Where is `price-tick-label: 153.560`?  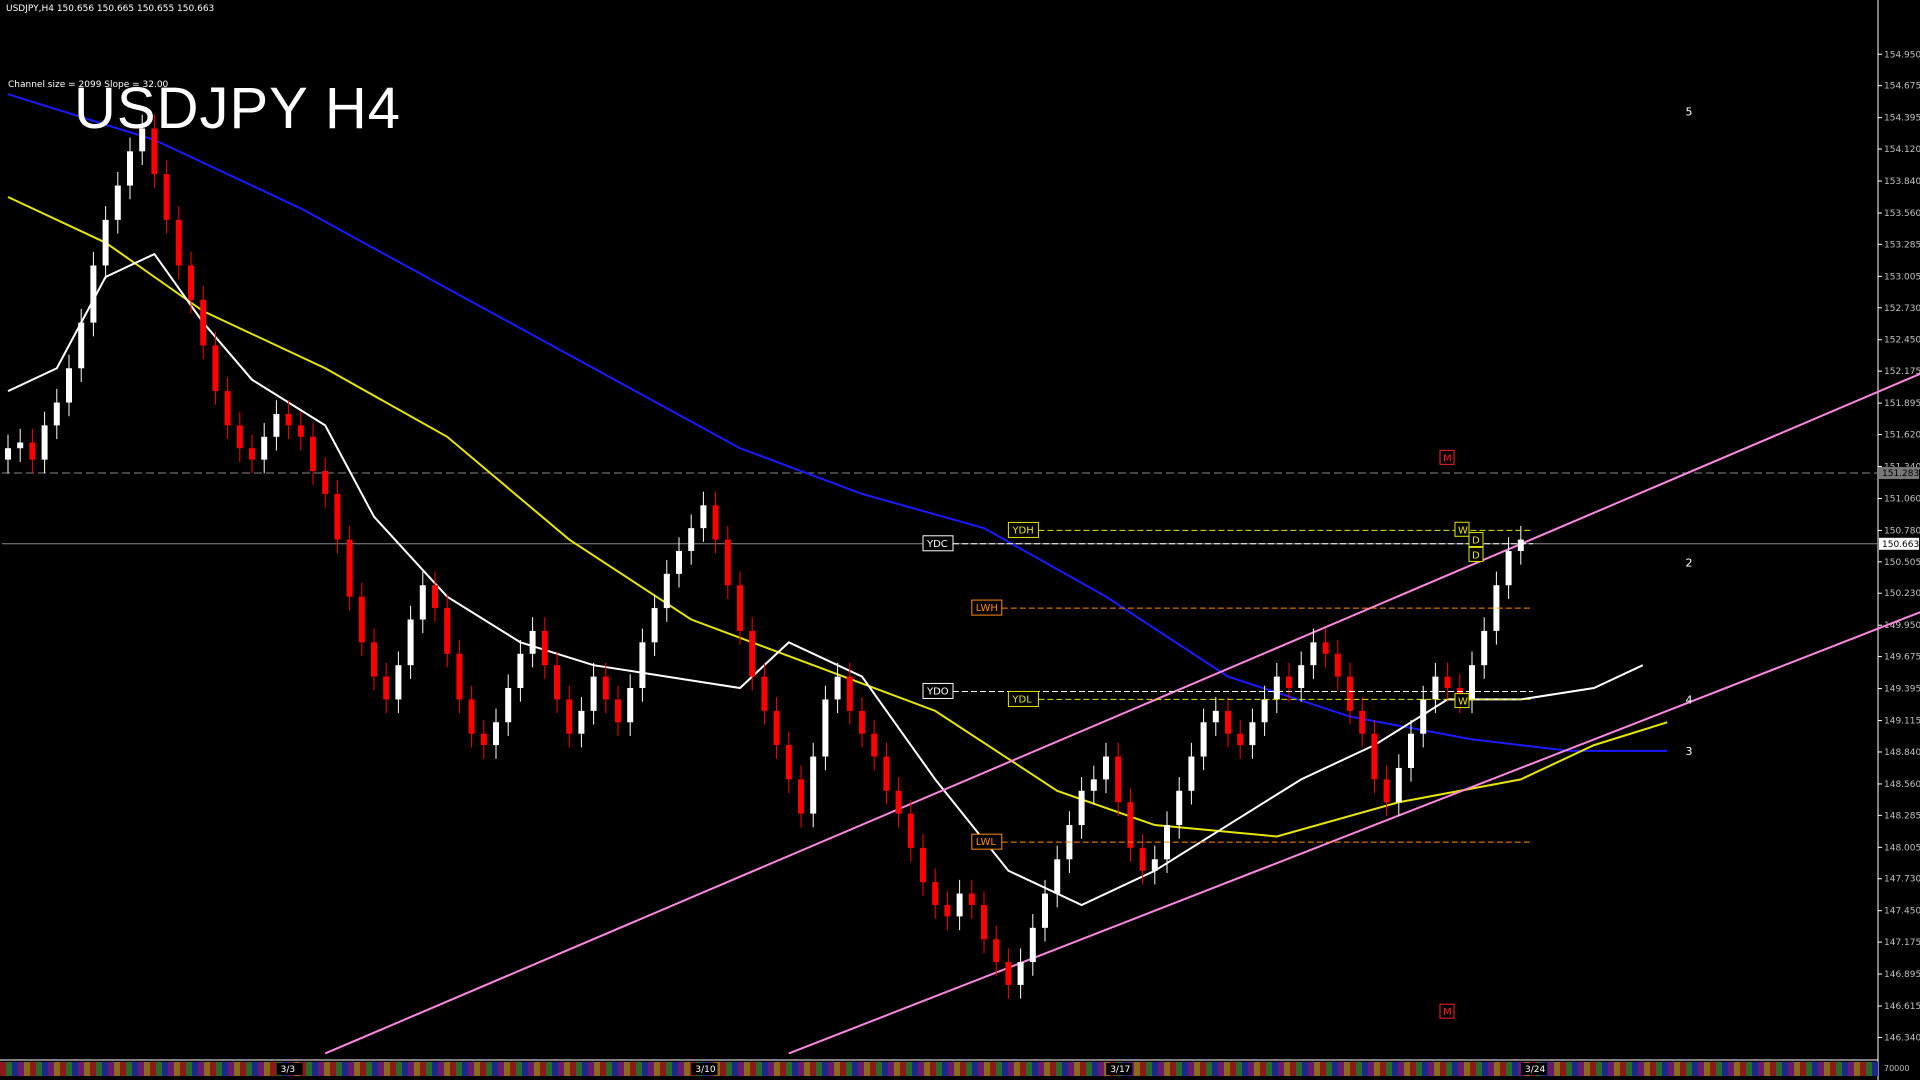
price-tick-label: 153.560 is located at coordinates (1902, 214).